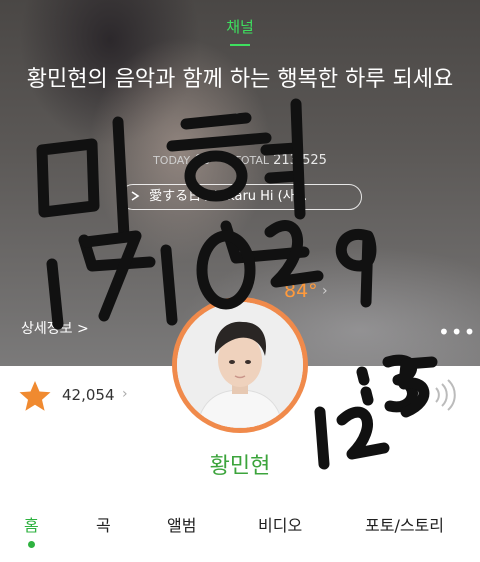  What do you see at coordinates (172, 160) in the screenshot?
I see `today-label: TODAY` at bounding box center [172, 160].